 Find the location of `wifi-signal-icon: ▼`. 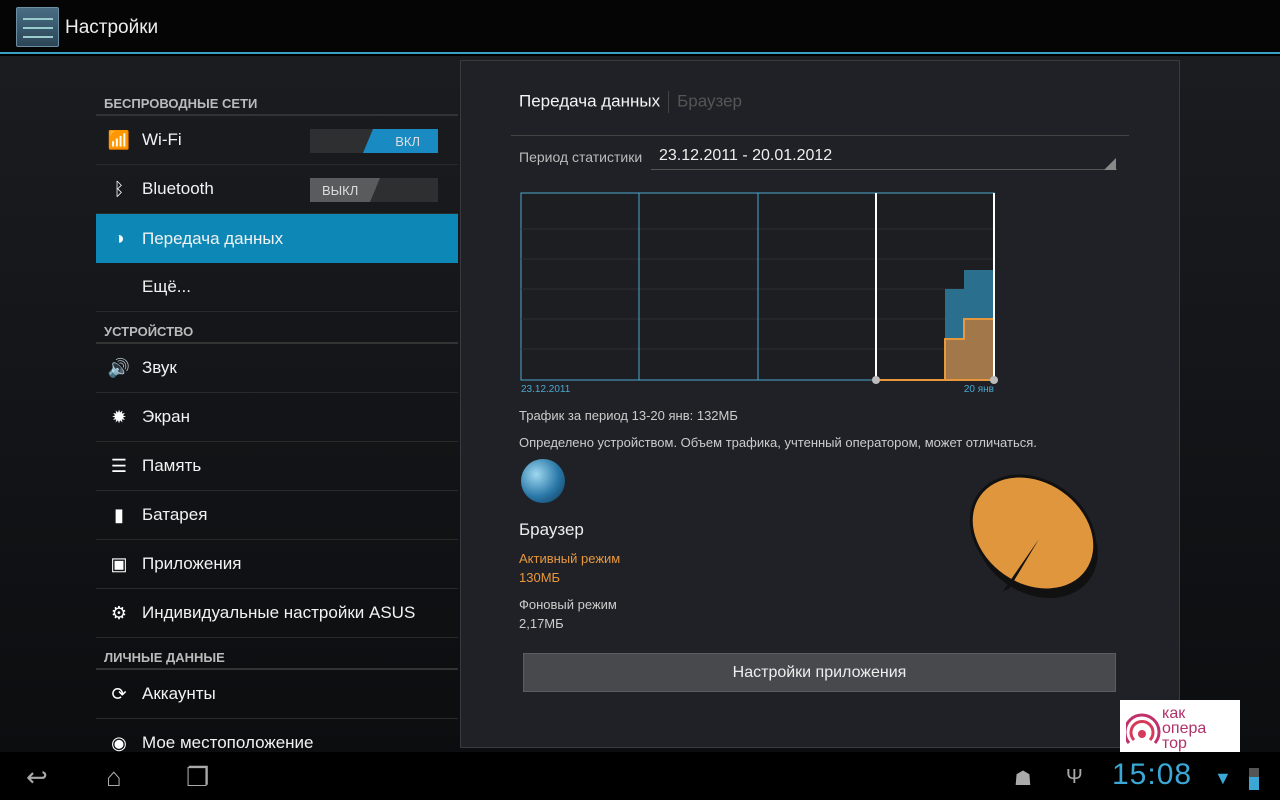

wifi-signal-icon: ▼ is located at coordinates (1223, 778).